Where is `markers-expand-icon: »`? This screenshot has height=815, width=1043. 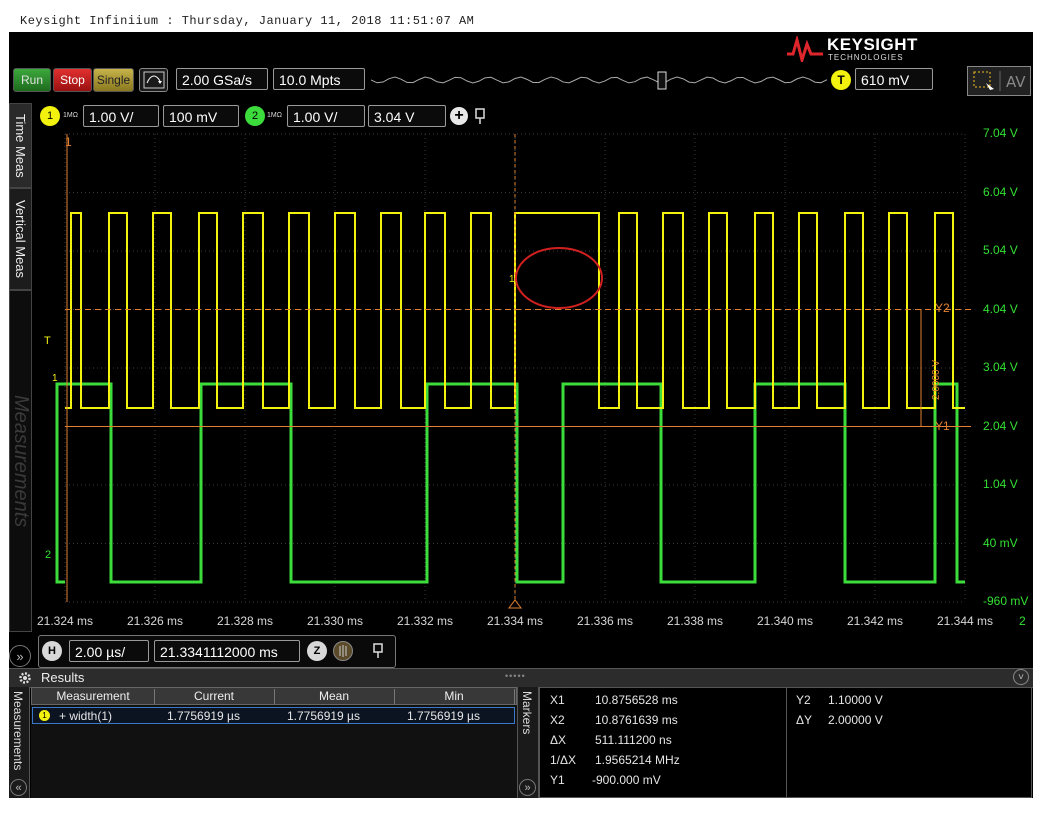
markers-expand-icon: » is located at coordinates (527, 787).